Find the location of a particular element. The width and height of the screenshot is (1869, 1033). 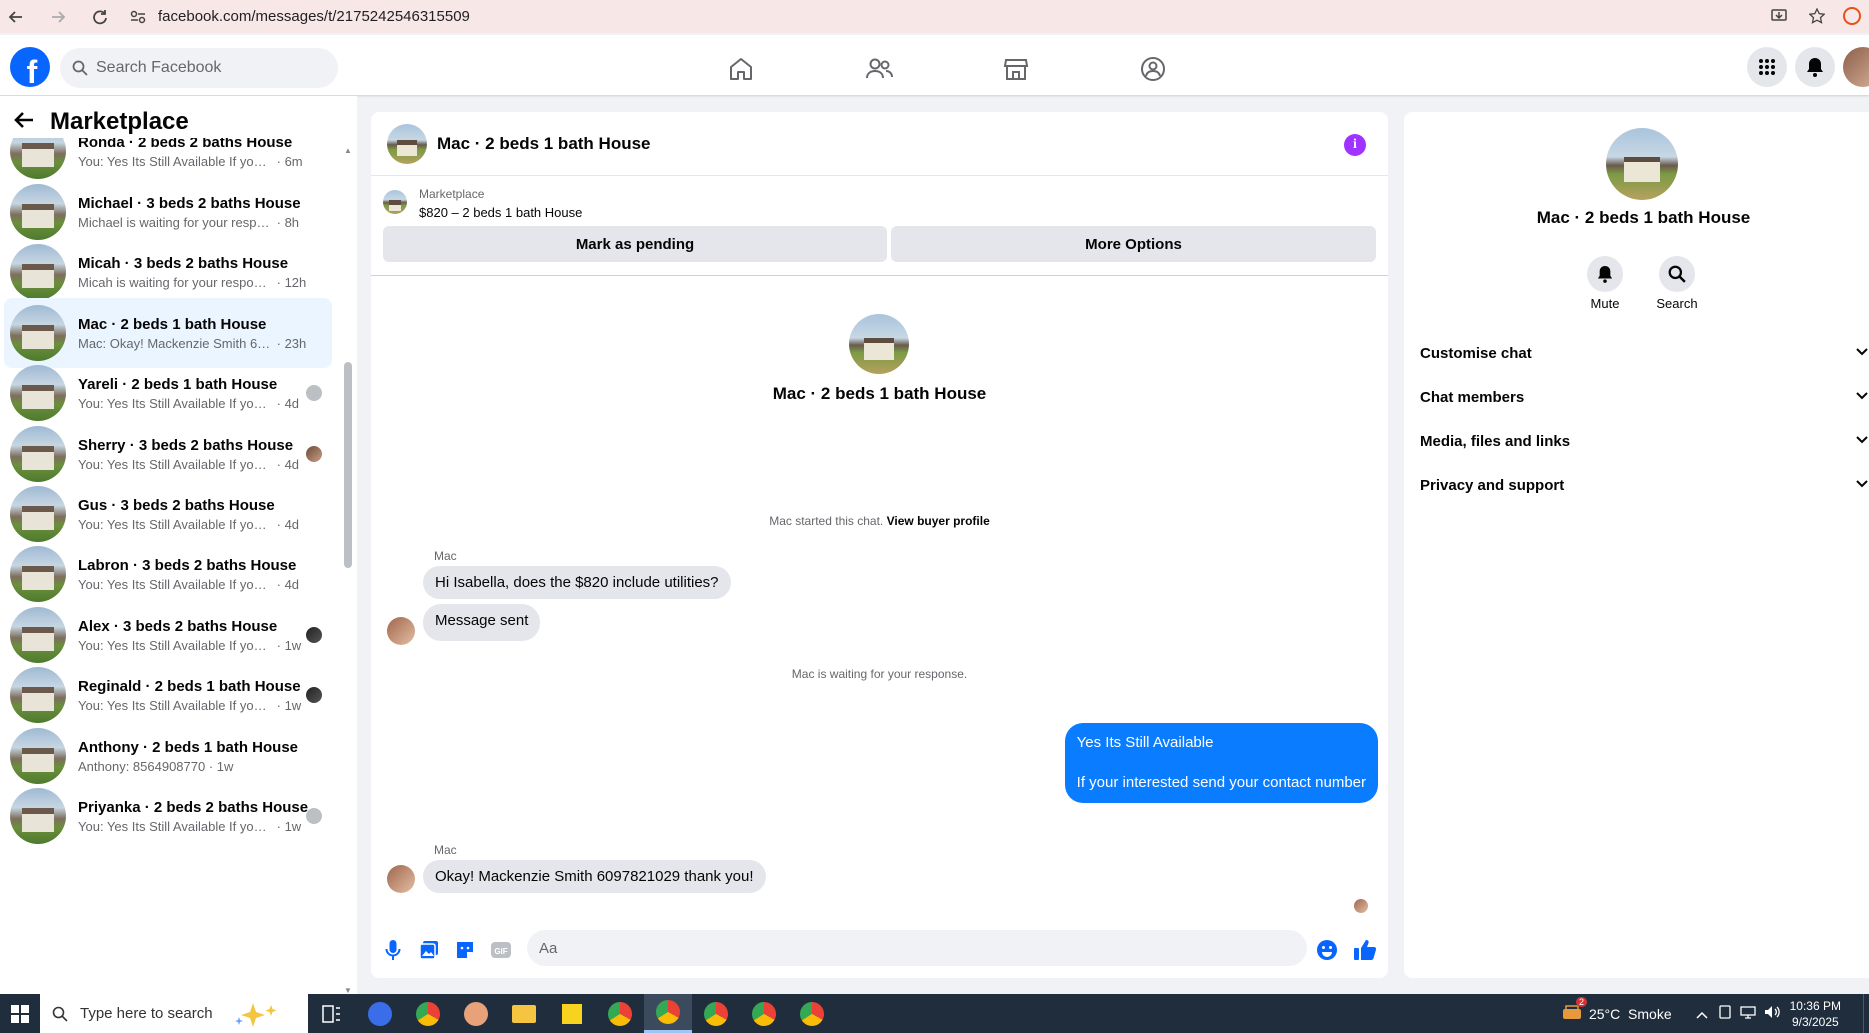

nav-home is located at coordinates (741, 69).